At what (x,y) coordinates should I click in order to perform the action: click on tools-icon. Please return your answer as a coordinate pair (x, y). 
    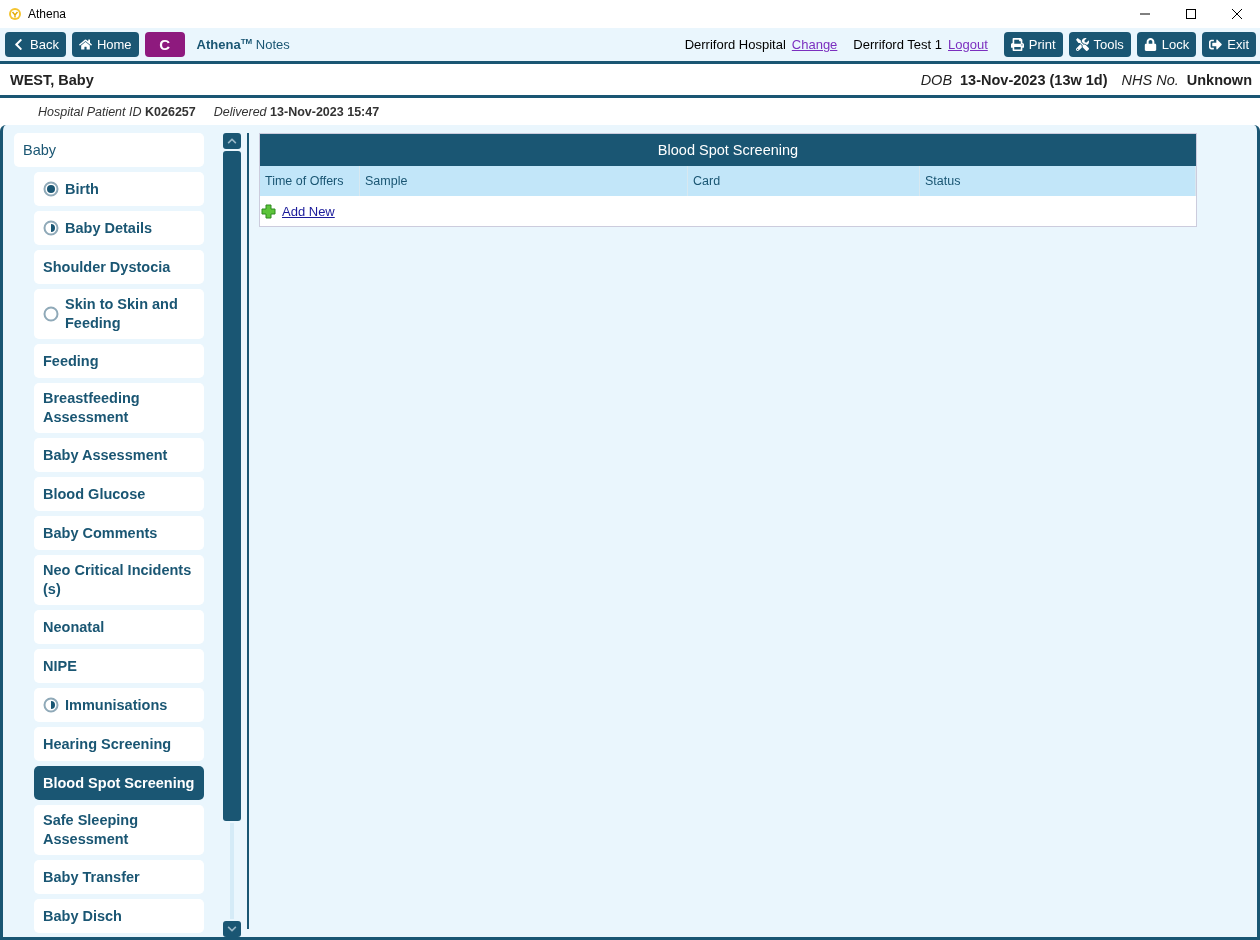
    Looking at the image, I should click on (1082, 44).